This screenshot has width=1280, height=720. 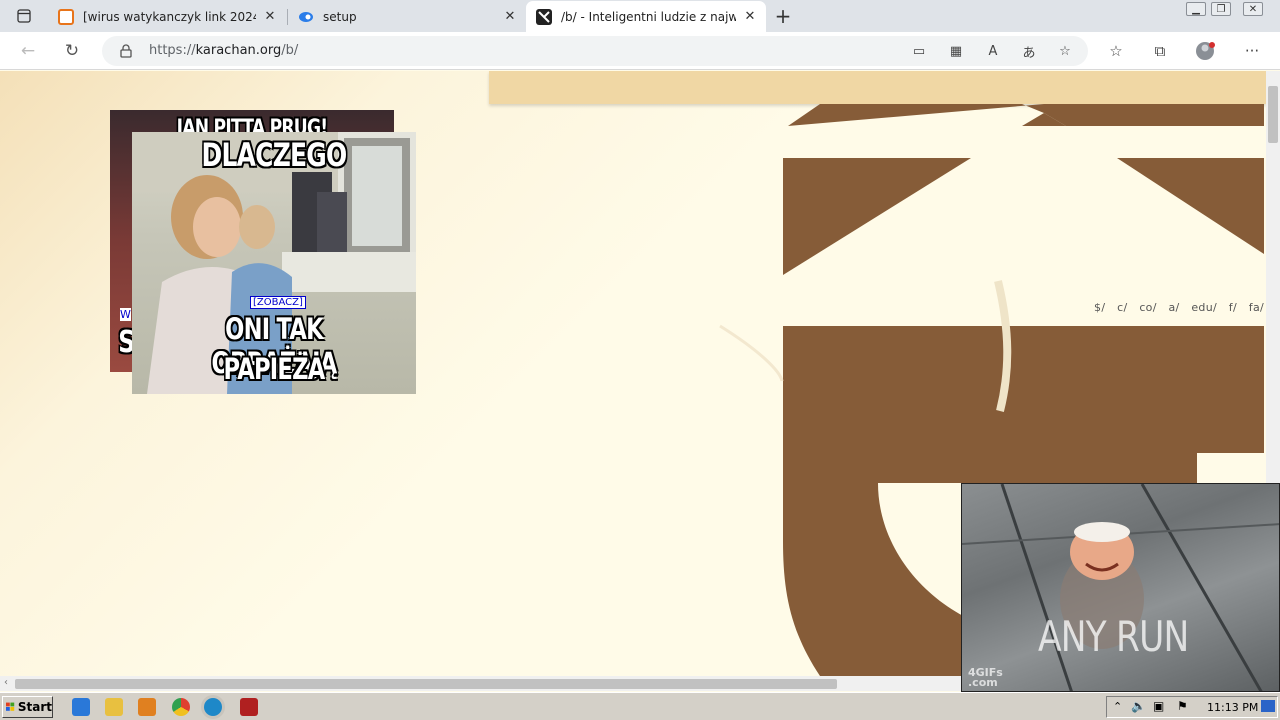 What do you see at coordinates (278, 302) in the screenshot?
I see `zobacz-link: [ZOBACZ]` at bounding box center [278, 302].